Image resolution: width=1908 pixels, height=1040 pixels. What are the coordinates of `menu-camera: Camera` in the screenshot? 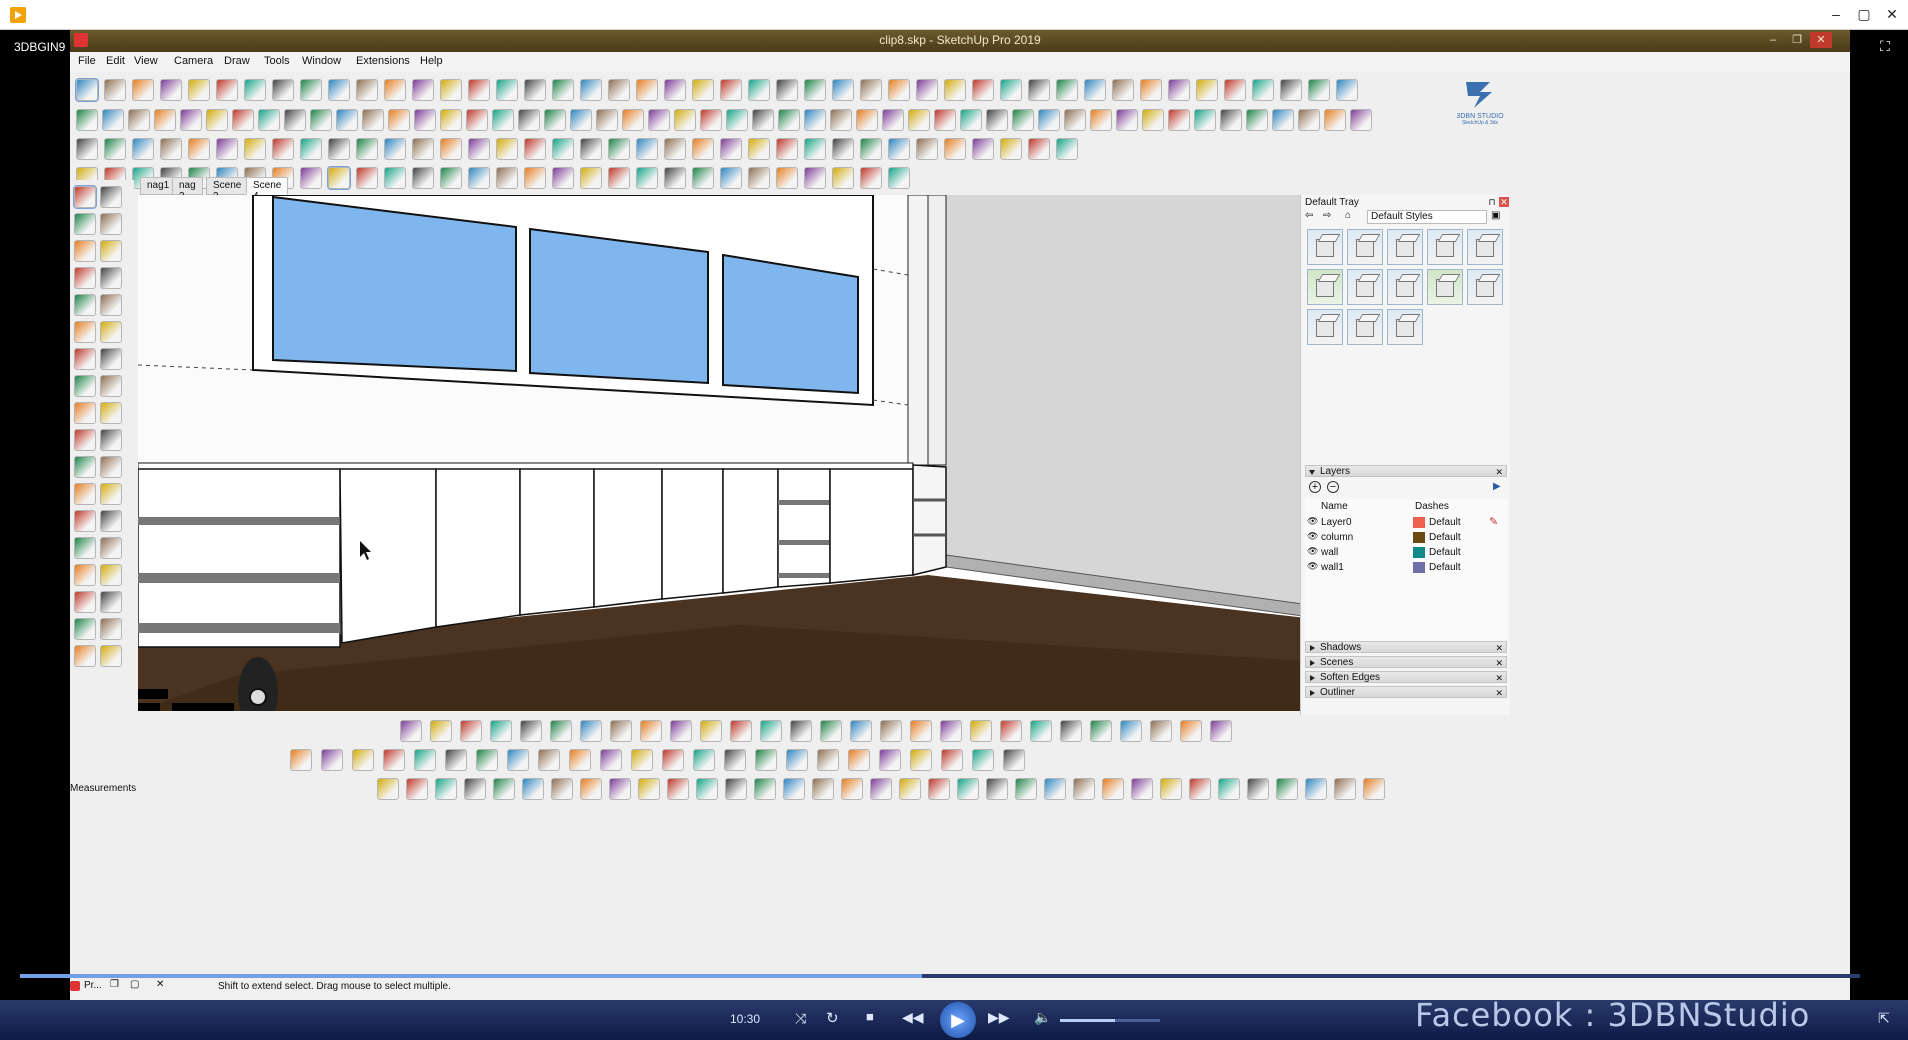 It's located at (193, 61).